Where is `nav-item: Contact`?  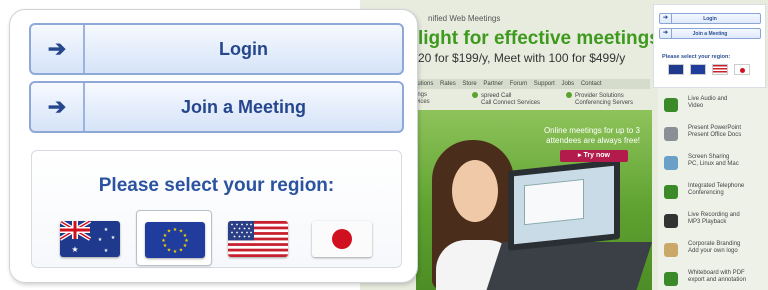
nav-item: Contact is located at coordinates (591, 84).